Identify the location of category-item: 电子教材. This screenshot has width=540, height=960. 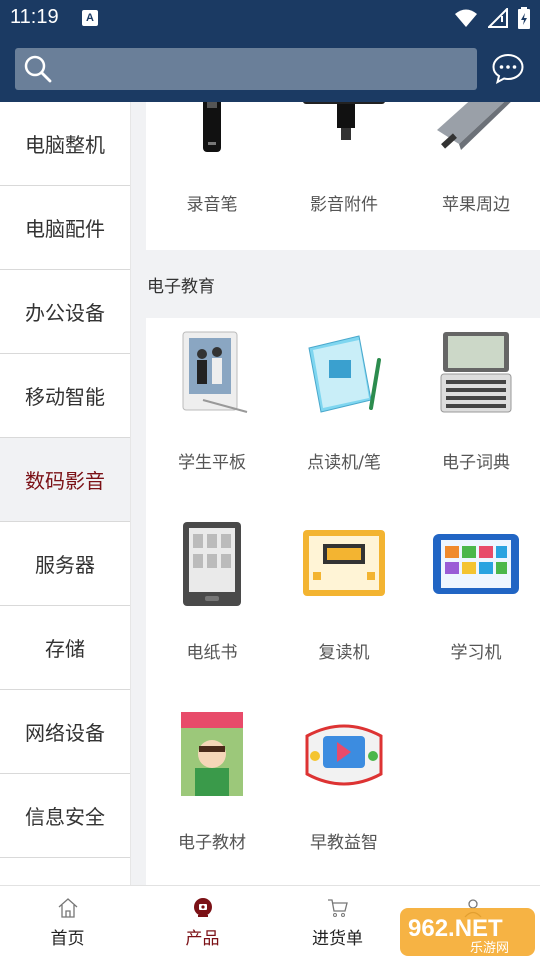
(212, 781).